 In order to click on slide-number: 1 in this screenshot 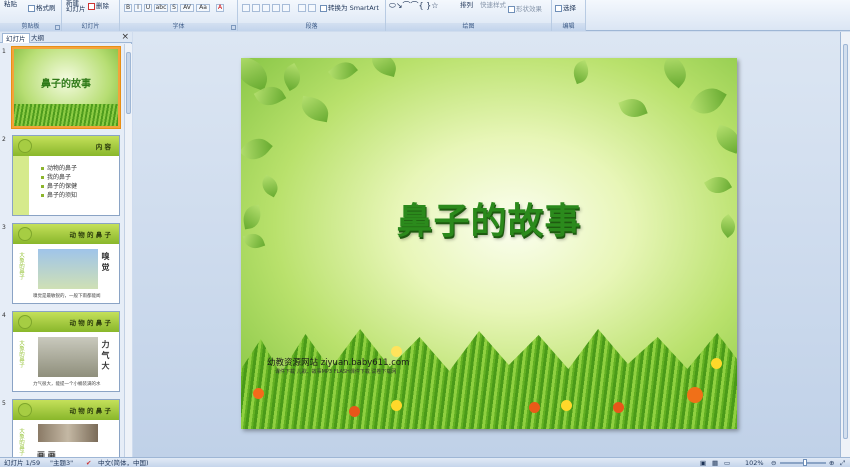, I will do `click(4, 51)`.